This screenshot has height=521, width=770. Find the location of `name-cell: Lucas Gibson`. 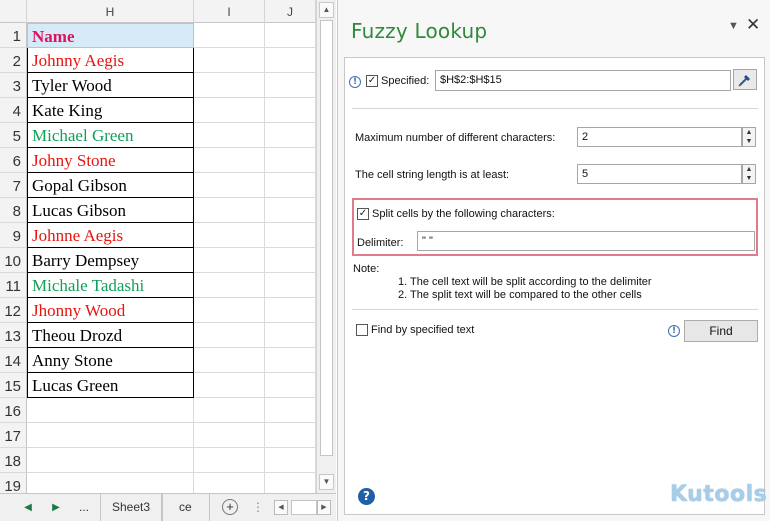

name-cell: Lucas Gibson is located at coordinates (110, 210).